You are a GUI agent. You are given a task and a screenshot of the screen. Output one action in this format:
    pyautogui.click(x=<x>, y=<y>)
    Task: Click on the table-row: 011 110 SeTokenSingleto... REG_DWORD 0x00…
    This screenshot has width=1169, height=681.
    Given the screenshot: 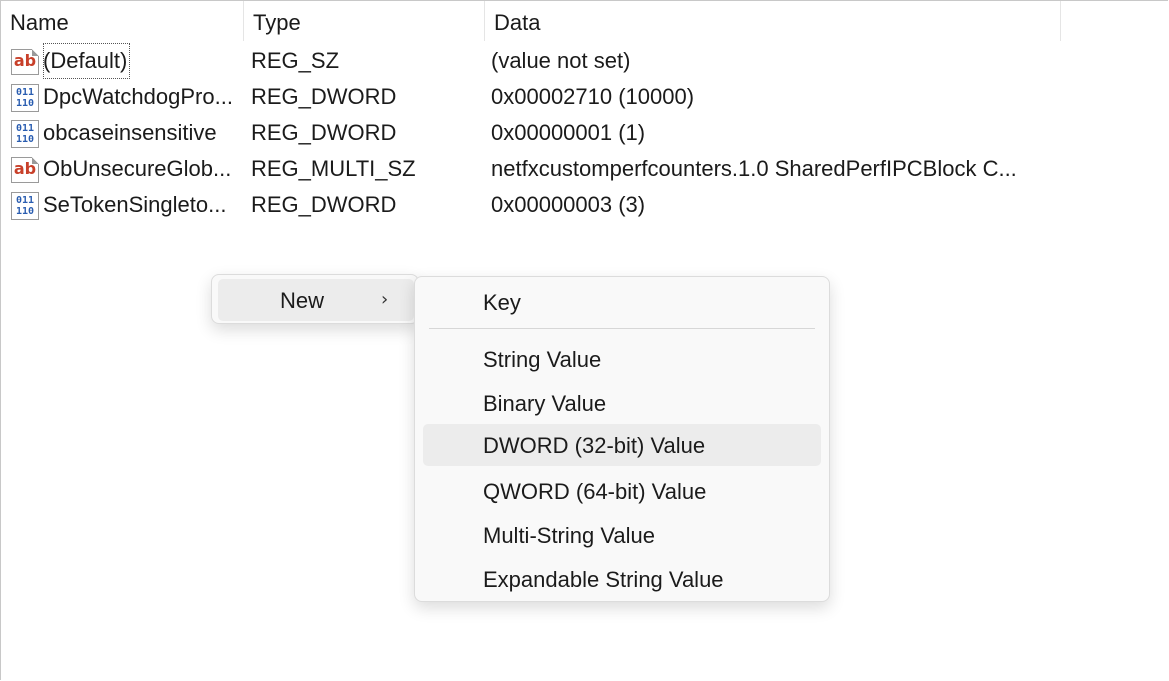 What is the action you would take?
    pyautogui.click(x=531, y=205)
    